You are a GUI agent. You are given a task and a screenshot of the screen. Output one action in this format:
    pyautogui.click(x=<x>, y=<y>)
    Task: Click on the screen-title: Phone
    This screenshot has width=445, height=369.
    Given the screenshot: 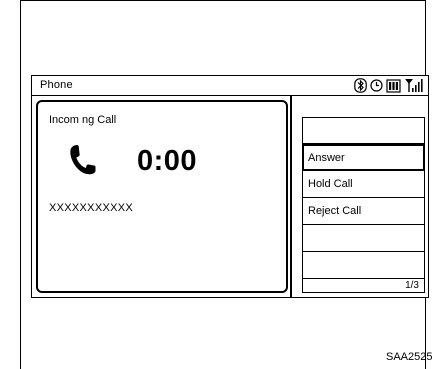 What is the action you would take?
    pyautogui.click(x=56, y=85)
    